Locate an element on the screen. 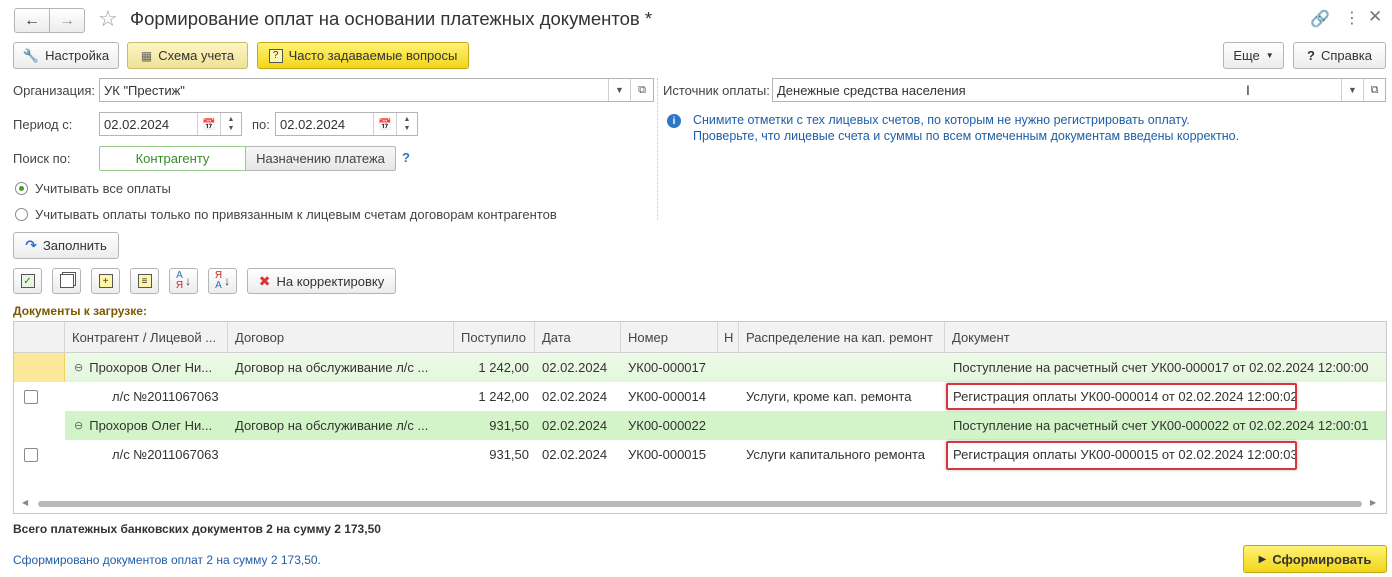 The image size is (1392, 577). col-amount: Поступило is located at coordinates (494, 337).